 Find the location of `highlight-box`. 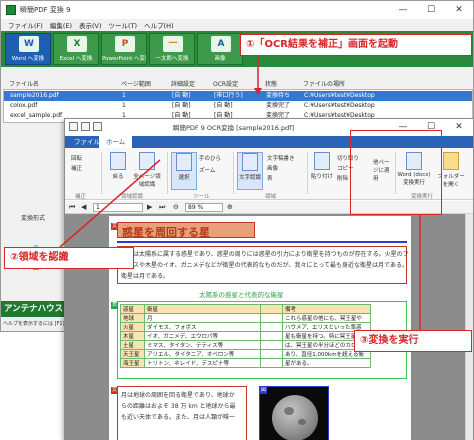

highlight-box is located at coordinates (396, 172).